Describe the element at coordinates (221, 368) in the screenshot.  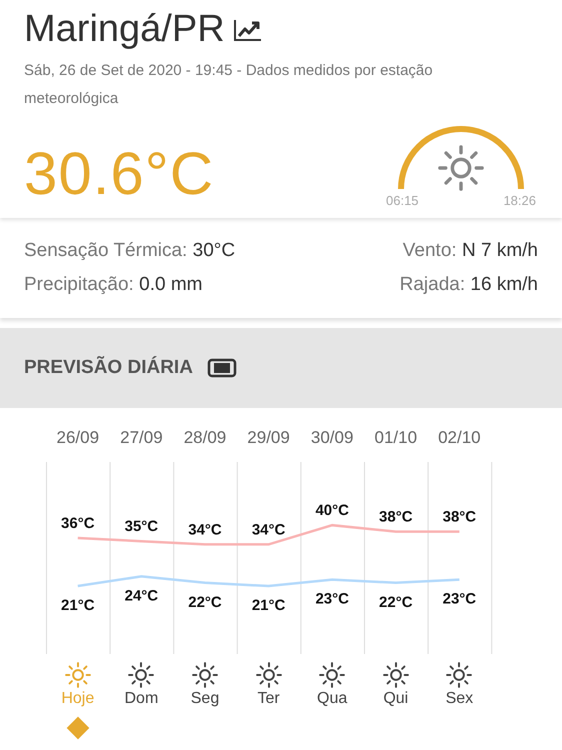
I see `phone-rotate-icon` at that location.